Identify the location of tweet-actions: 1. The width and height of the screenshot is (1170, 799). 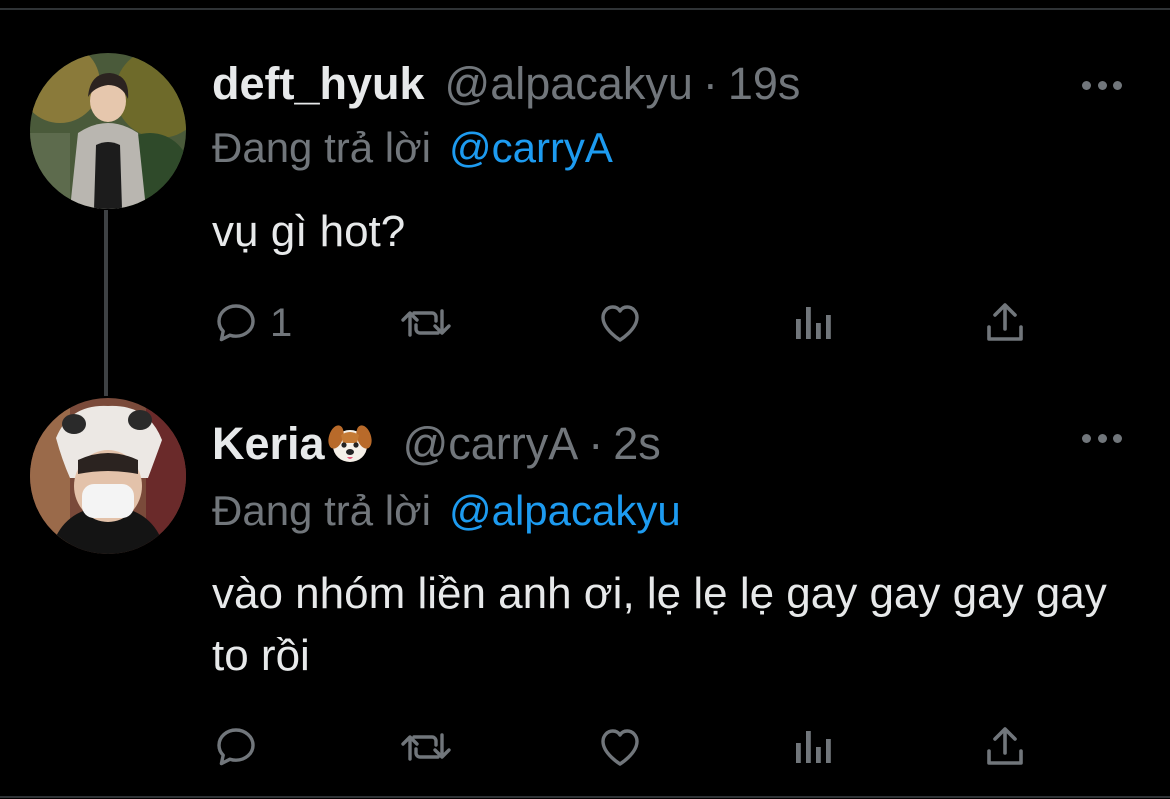
(627, 323).